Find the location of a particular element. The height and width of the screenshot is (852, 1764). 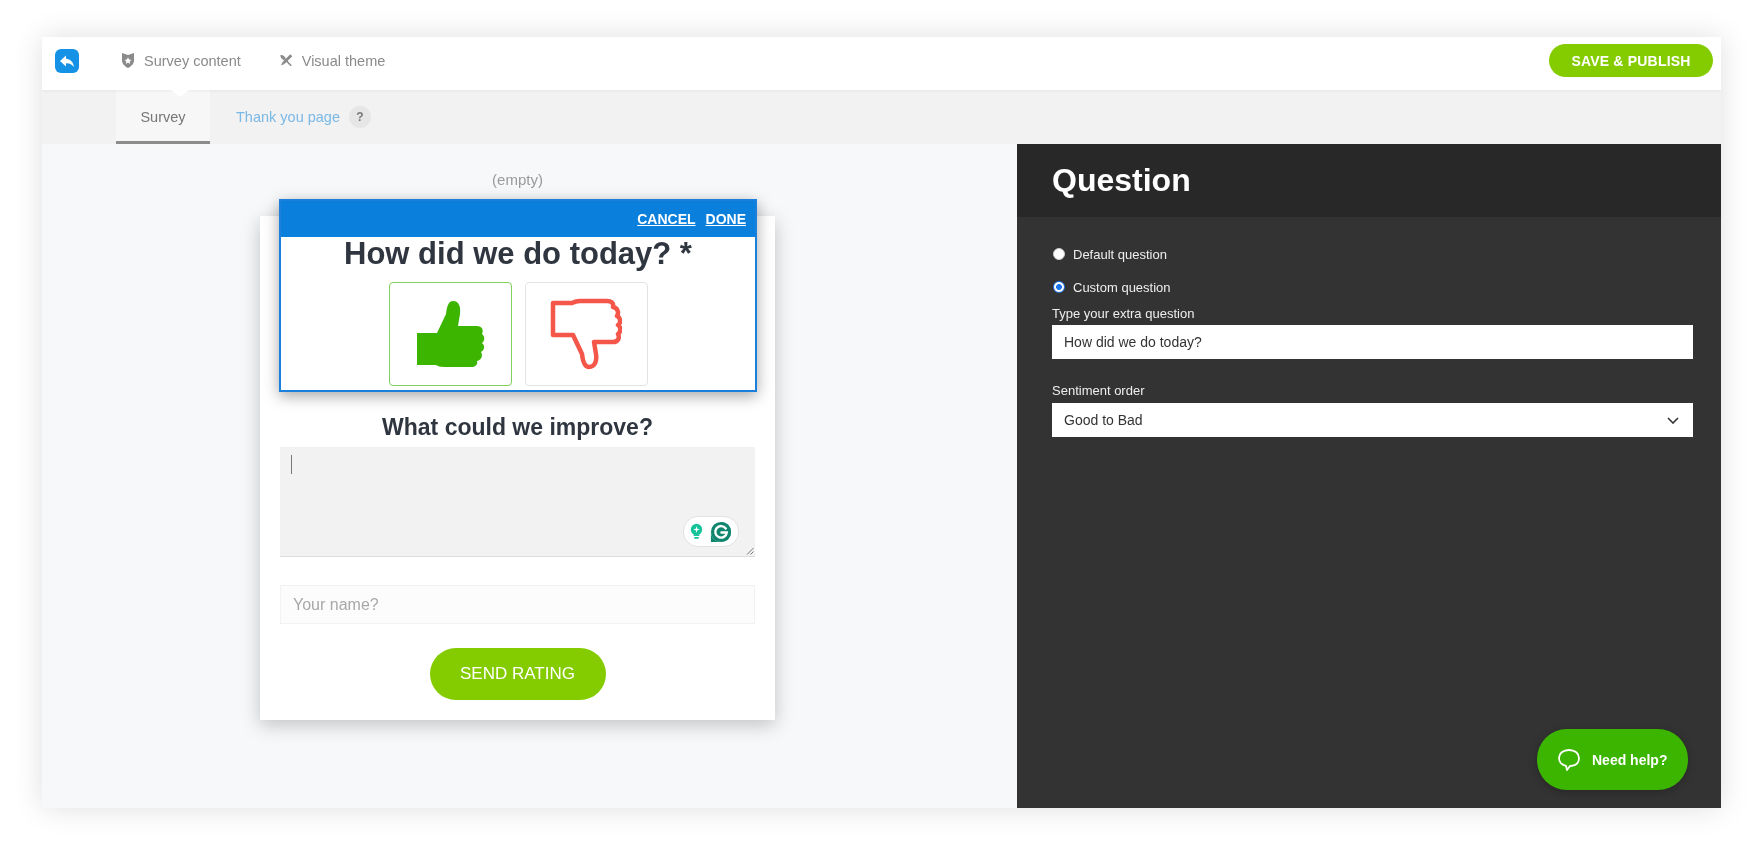

save-publish-button: SAVE & PUBLISH is located at coordinates (1631, 60).